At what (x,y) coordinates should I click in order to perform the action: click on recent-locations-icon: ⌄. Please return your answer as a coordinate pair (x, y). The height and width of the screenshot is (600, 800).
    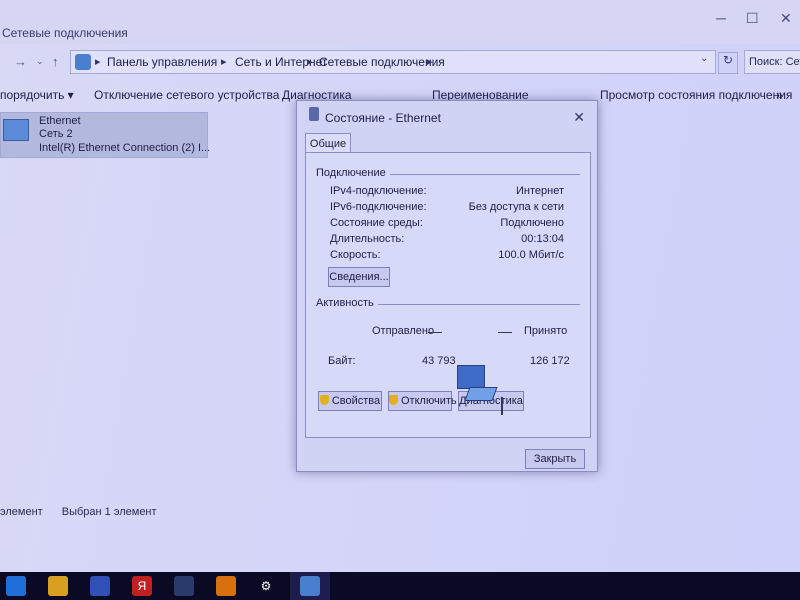
    Looking at the image, I should click on (40, 61).